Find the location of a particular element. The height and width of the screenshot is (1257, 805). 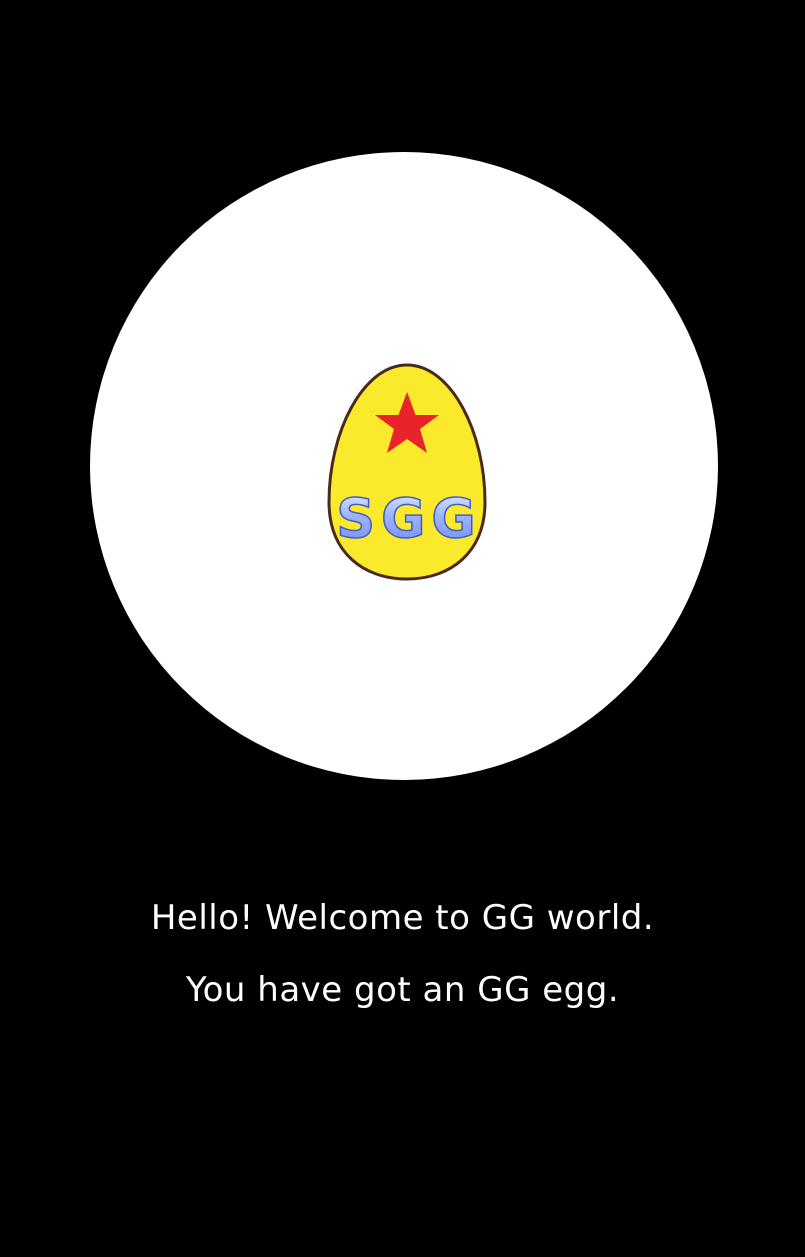

egg-received-line: You have got an GG egg. is located at coordinates (402, 990).